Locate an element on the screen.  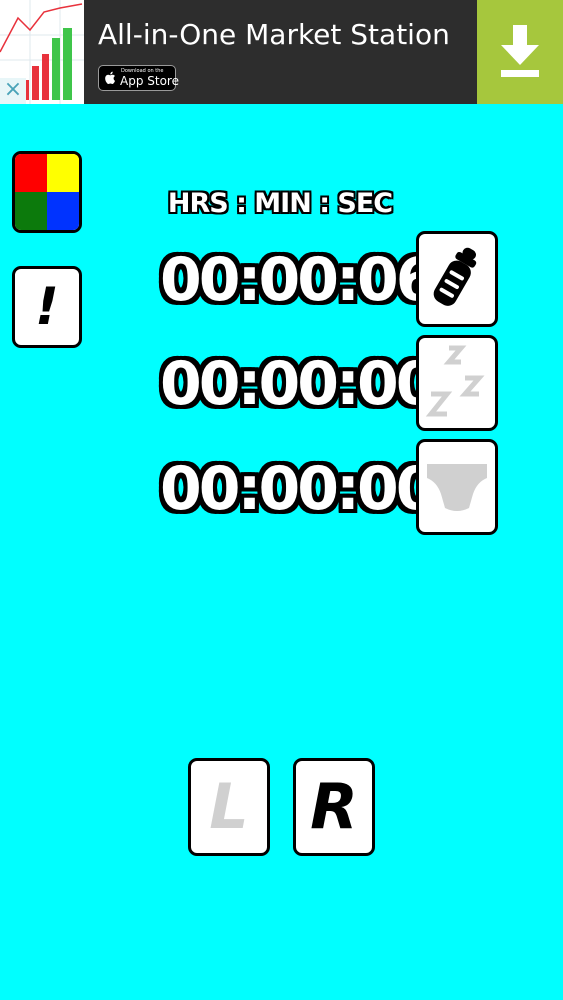
color-swatch-yellow is located at coordinates (63, 173).